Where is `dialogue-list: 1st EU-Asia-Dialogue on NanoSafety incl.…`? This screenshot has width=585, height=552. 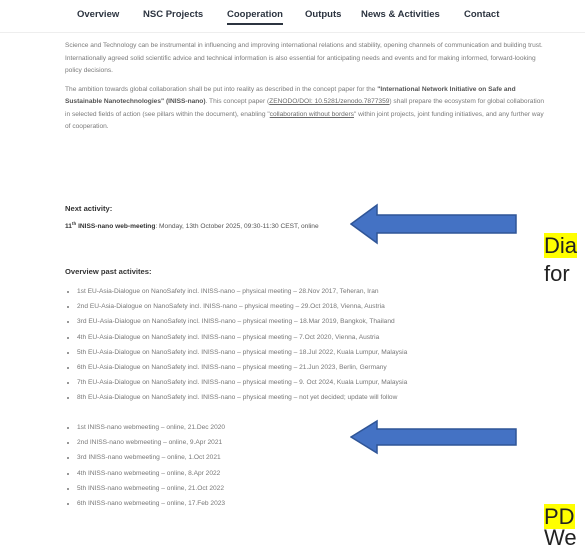 dialogue-list: 1st EU-Asia-Dialogue on NanoSafety incl.… is located at coordinates (236, 345).